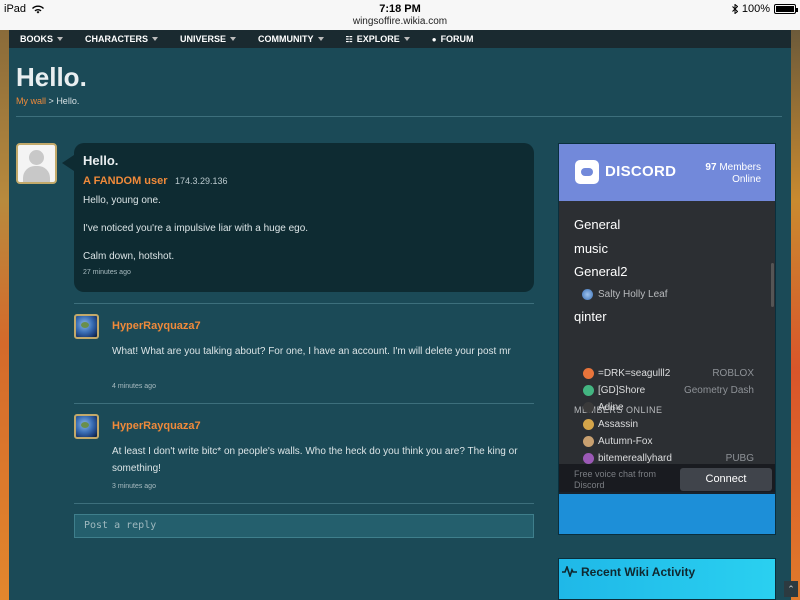 The image size is (800, 600). Describe the element at coordinates (134, 386) in the screenshot. I see `reply-timestamp: 4 minutes ago` at that location.